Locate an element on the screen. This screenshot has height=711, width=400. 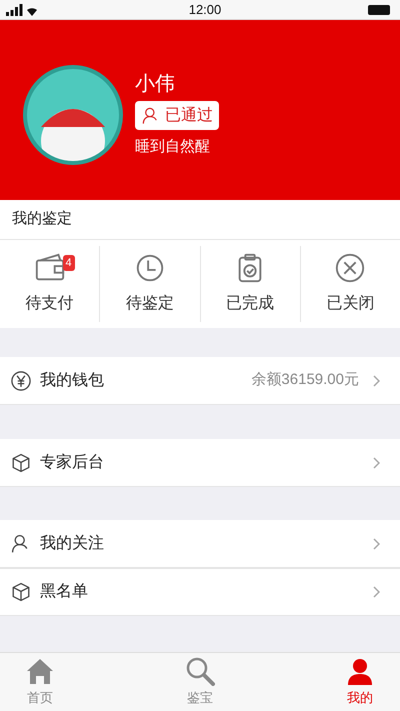
close-icon is located at coordinates (350, 268).